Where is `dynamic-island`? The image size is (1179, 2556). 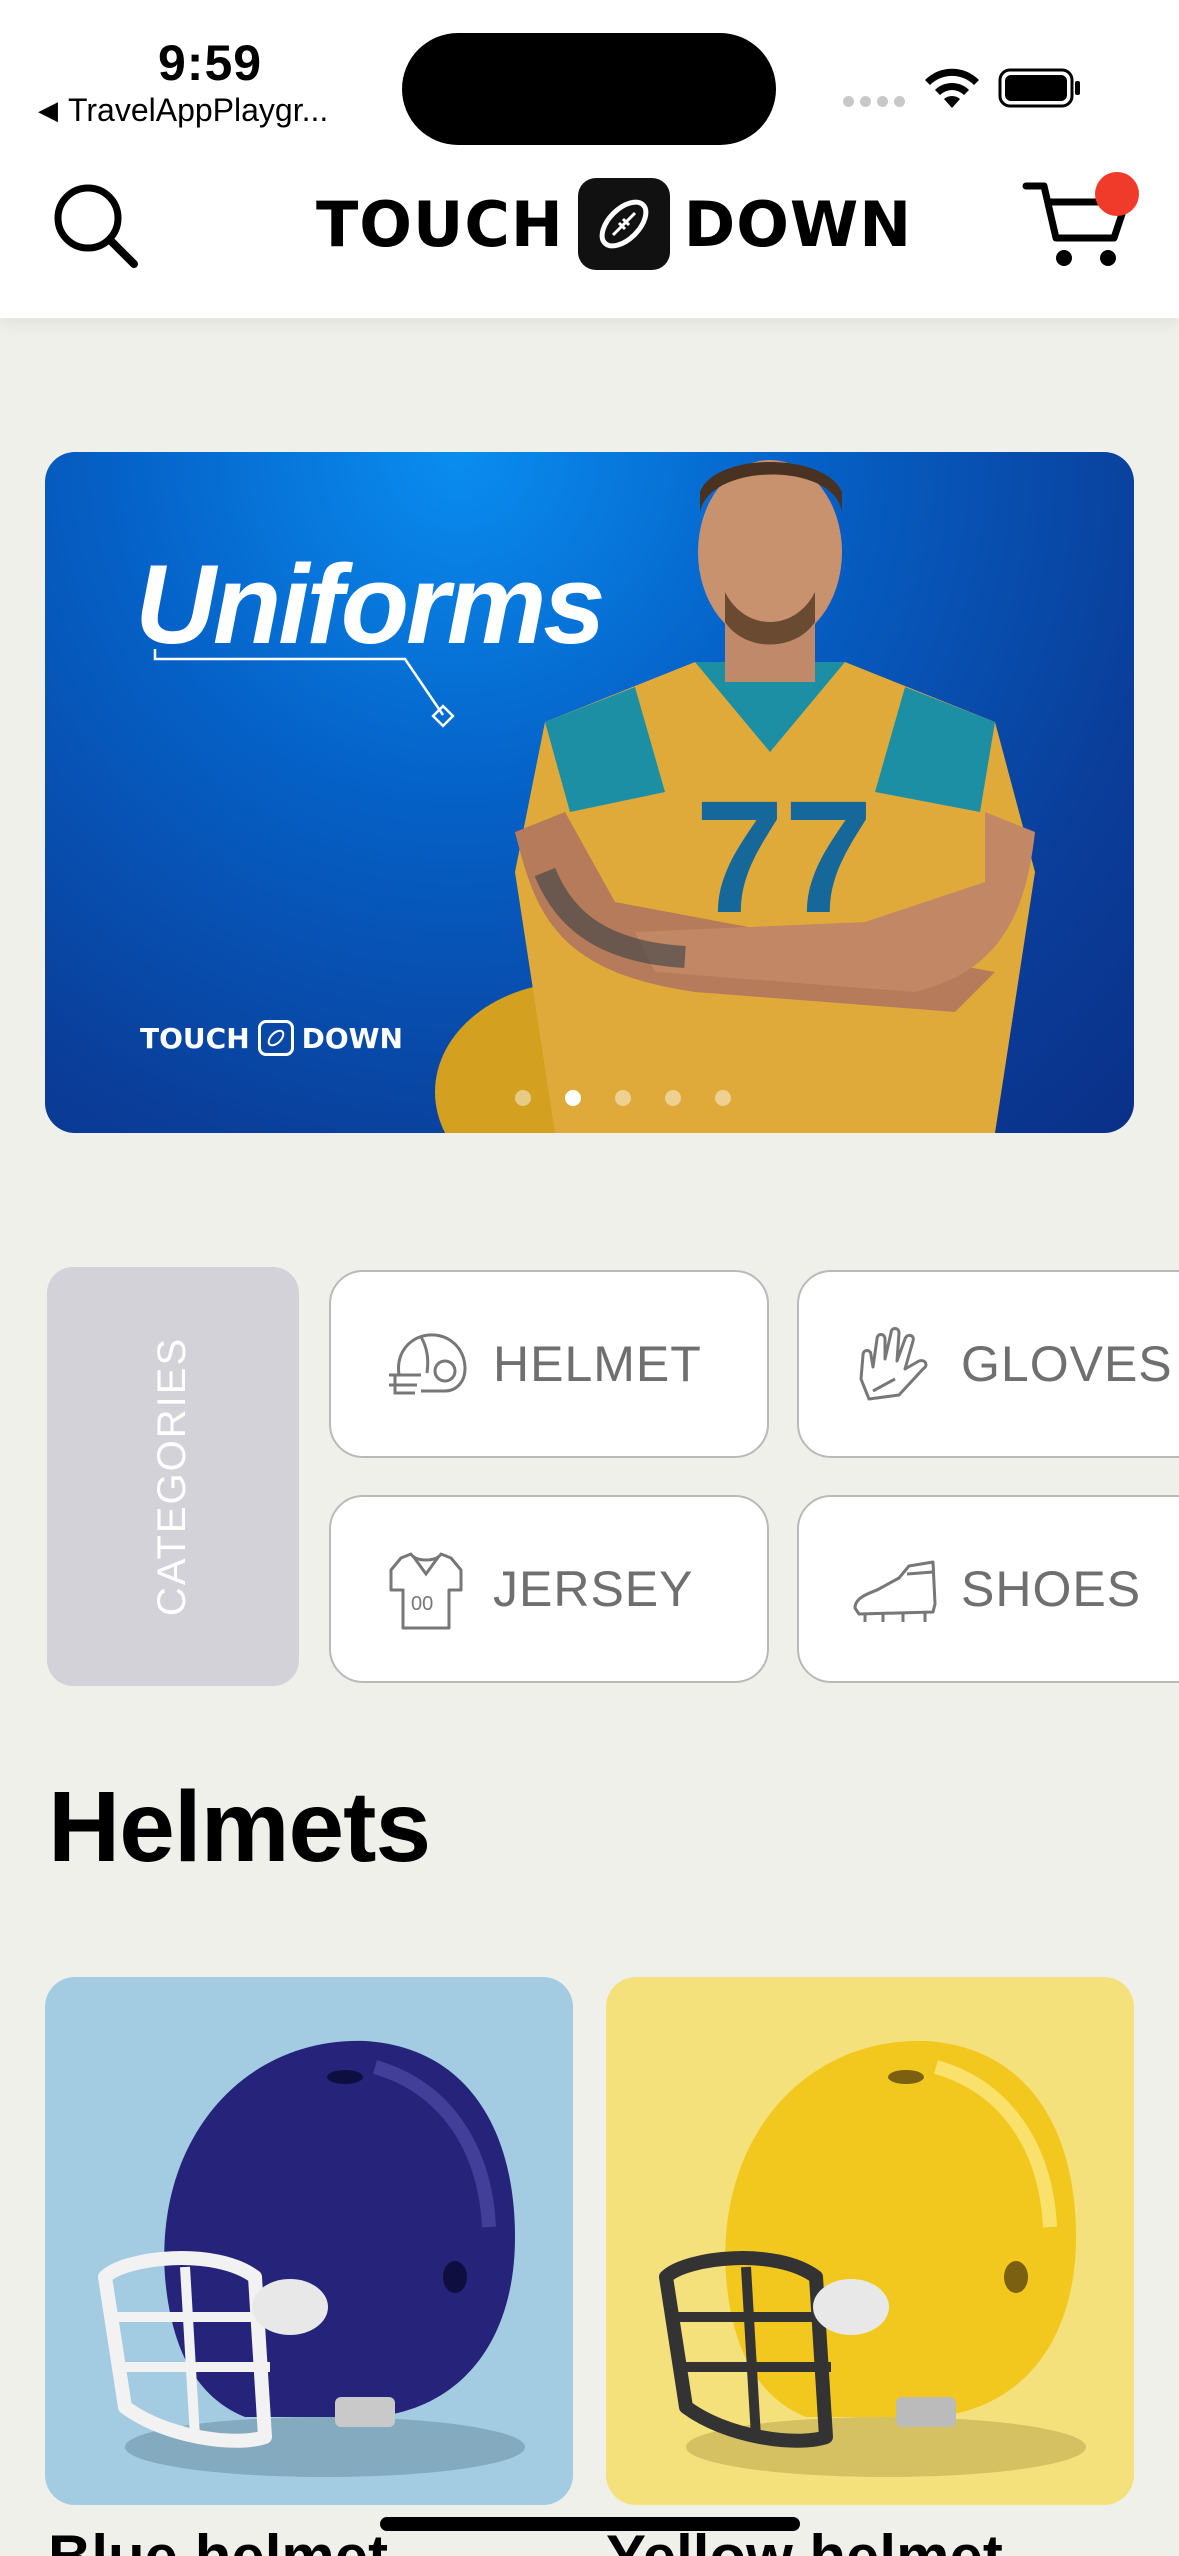 dynamic-island is located at coordinates (589, 89).